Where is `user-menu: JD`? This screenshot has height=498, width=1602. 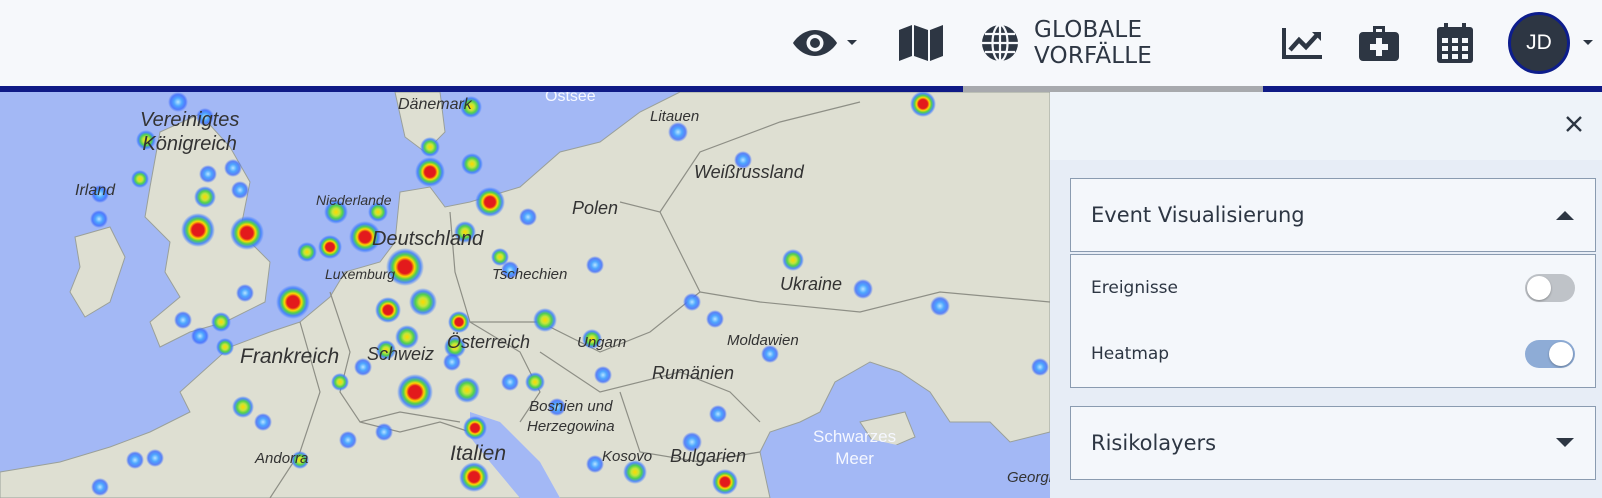
user-menu: JD is located at coordinates (1555, 43).